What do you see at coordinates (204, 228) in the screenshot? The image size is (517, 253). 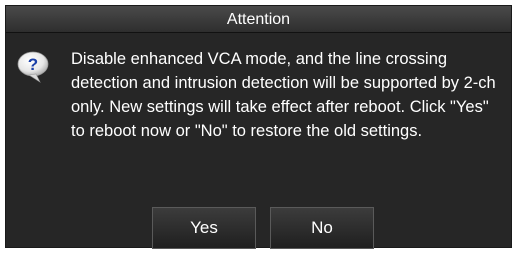 I see `yes-button: Yes` at bounding box center [204, 228].